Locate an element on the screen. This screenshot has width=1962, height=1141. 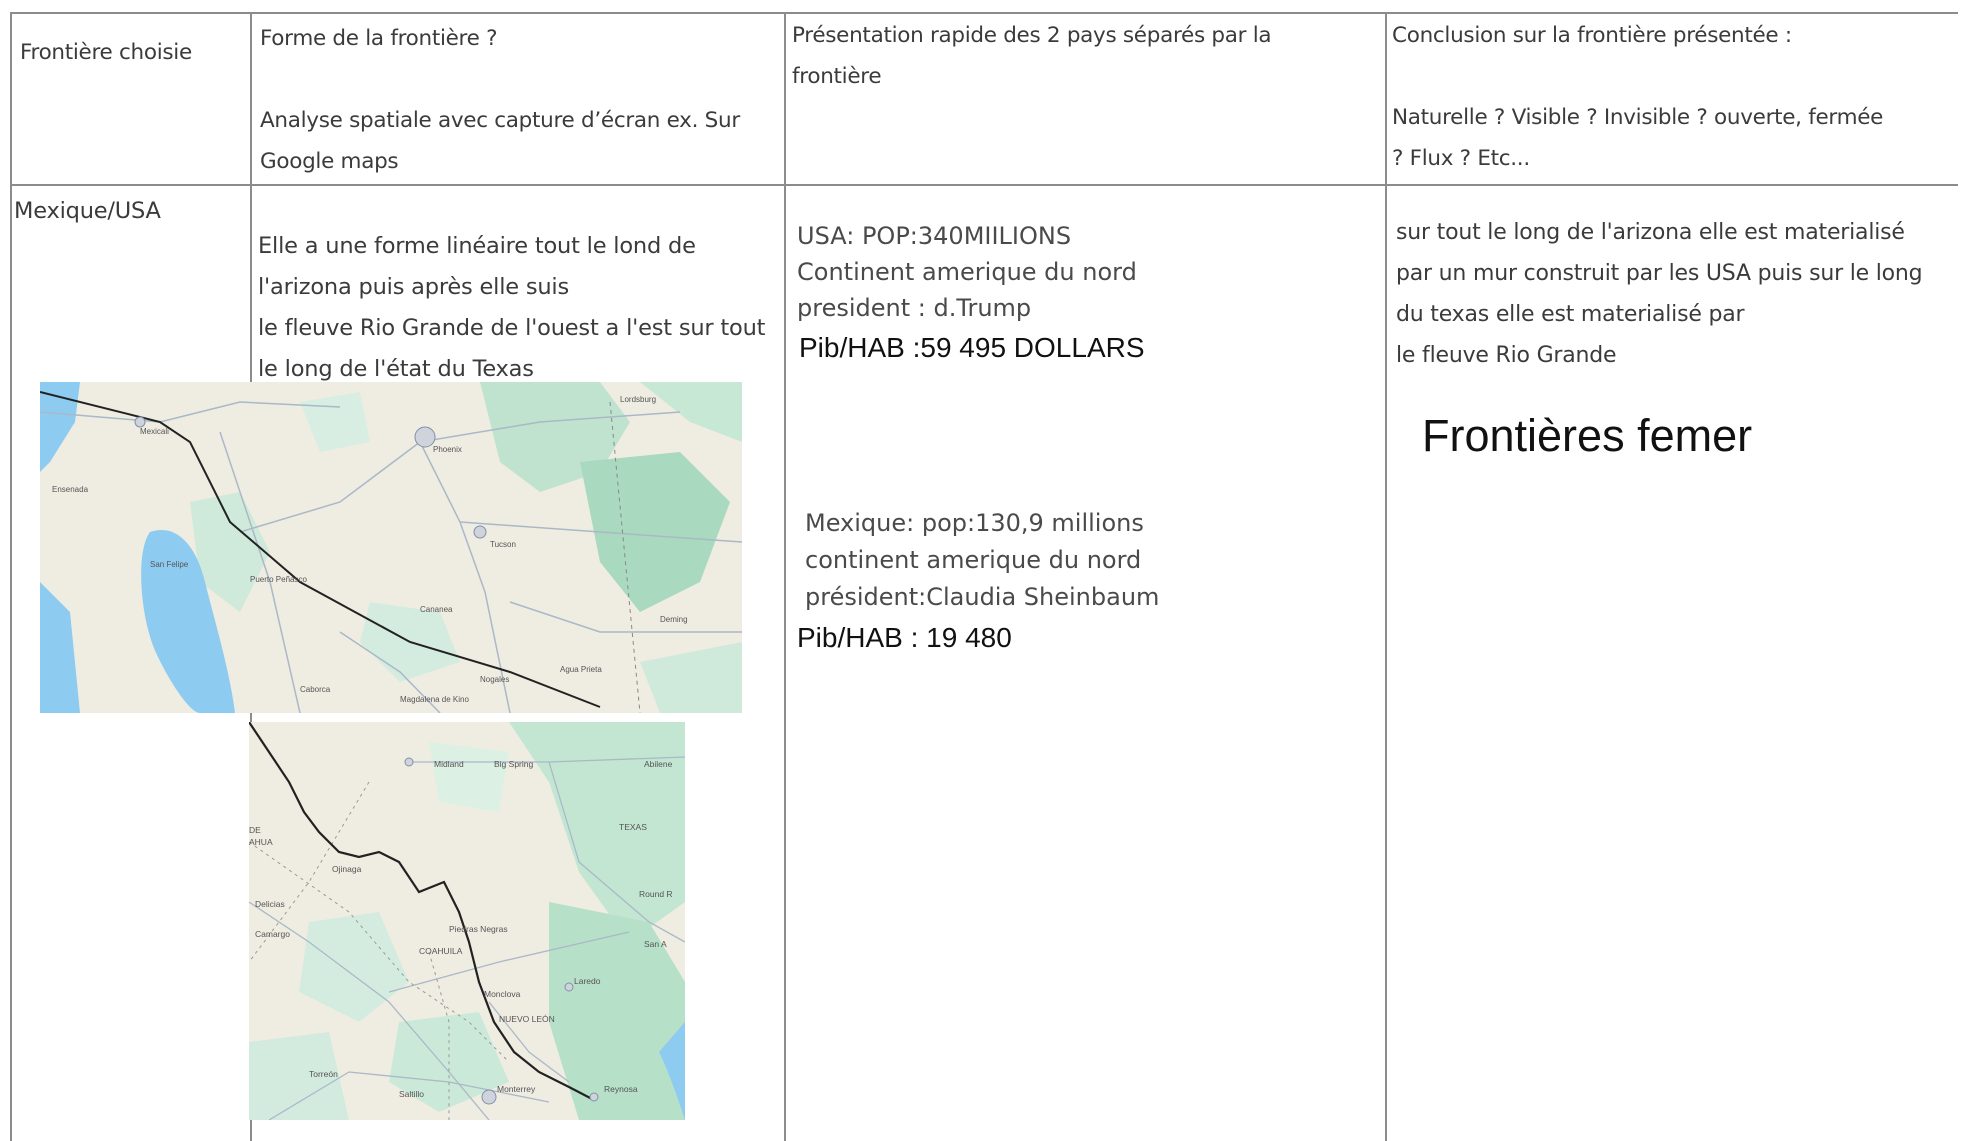
map2-place-label: TEXAS is located at coordinates (633, 827).